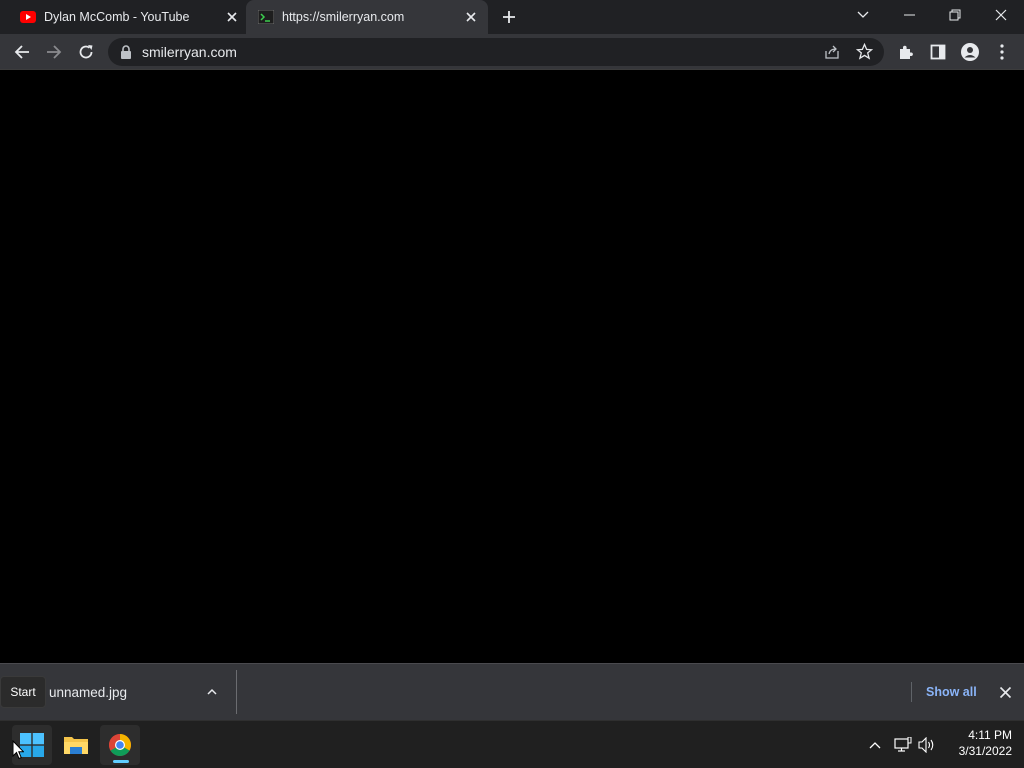  I want to click on share-icon, so click(832, 52).